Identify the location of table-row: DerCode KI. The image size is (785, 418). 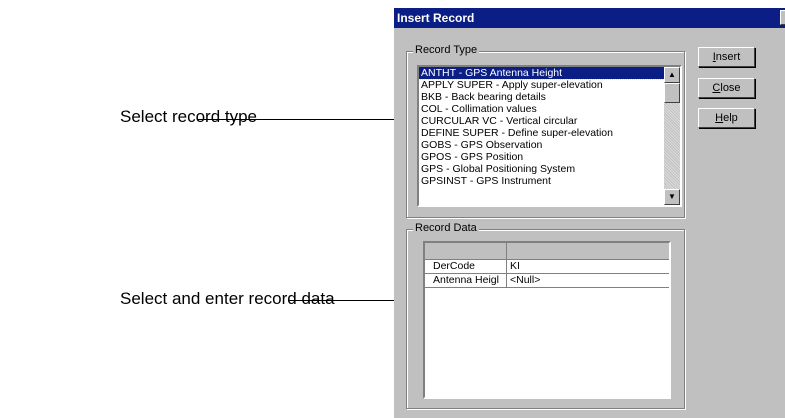
(547, 267).